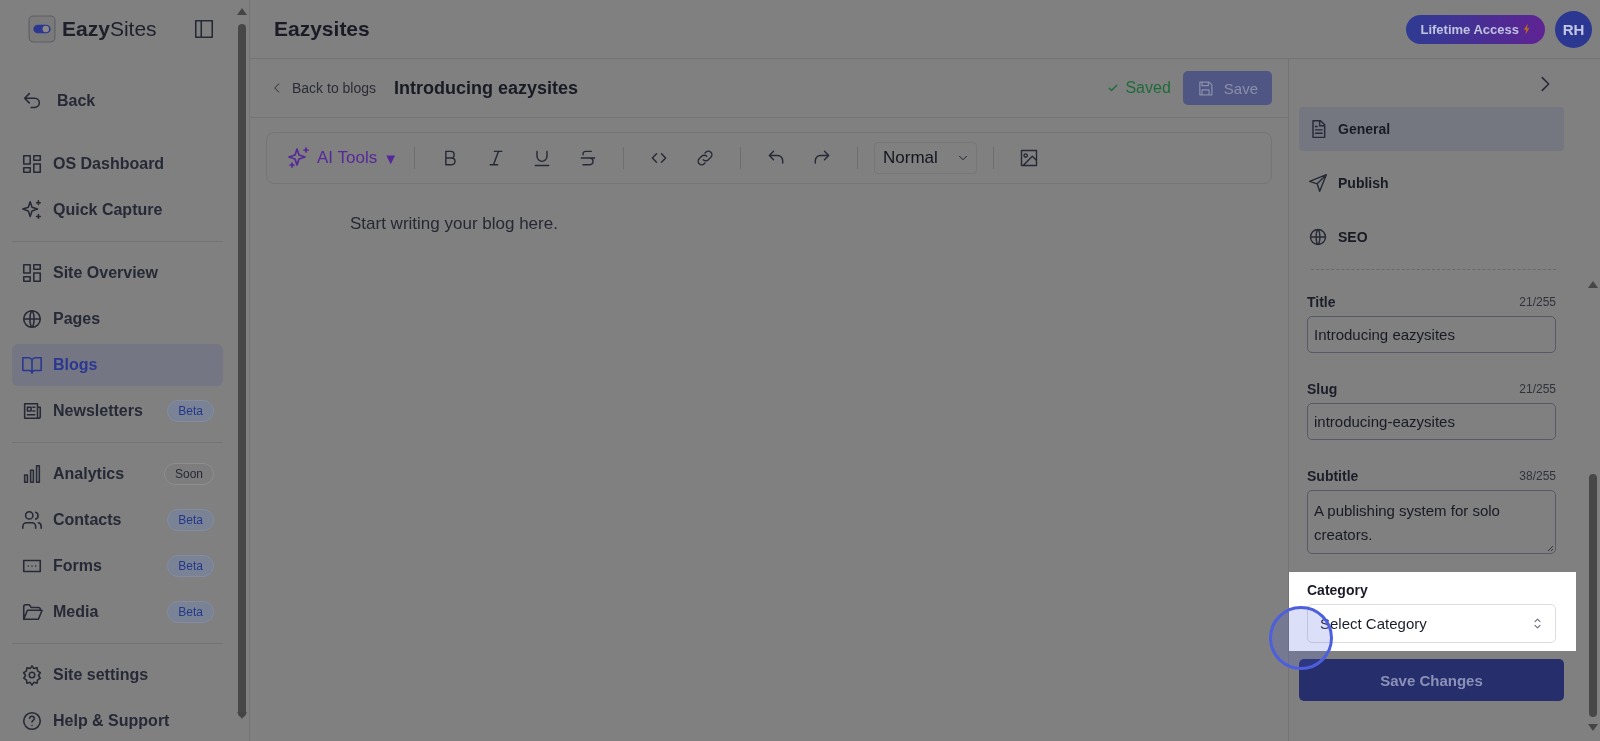 This screenshot has height=741, width=1600. What do you see at coordinates (32, 612) in the screenshot?
I see `folder-icon` at bounding box center [32, 612].